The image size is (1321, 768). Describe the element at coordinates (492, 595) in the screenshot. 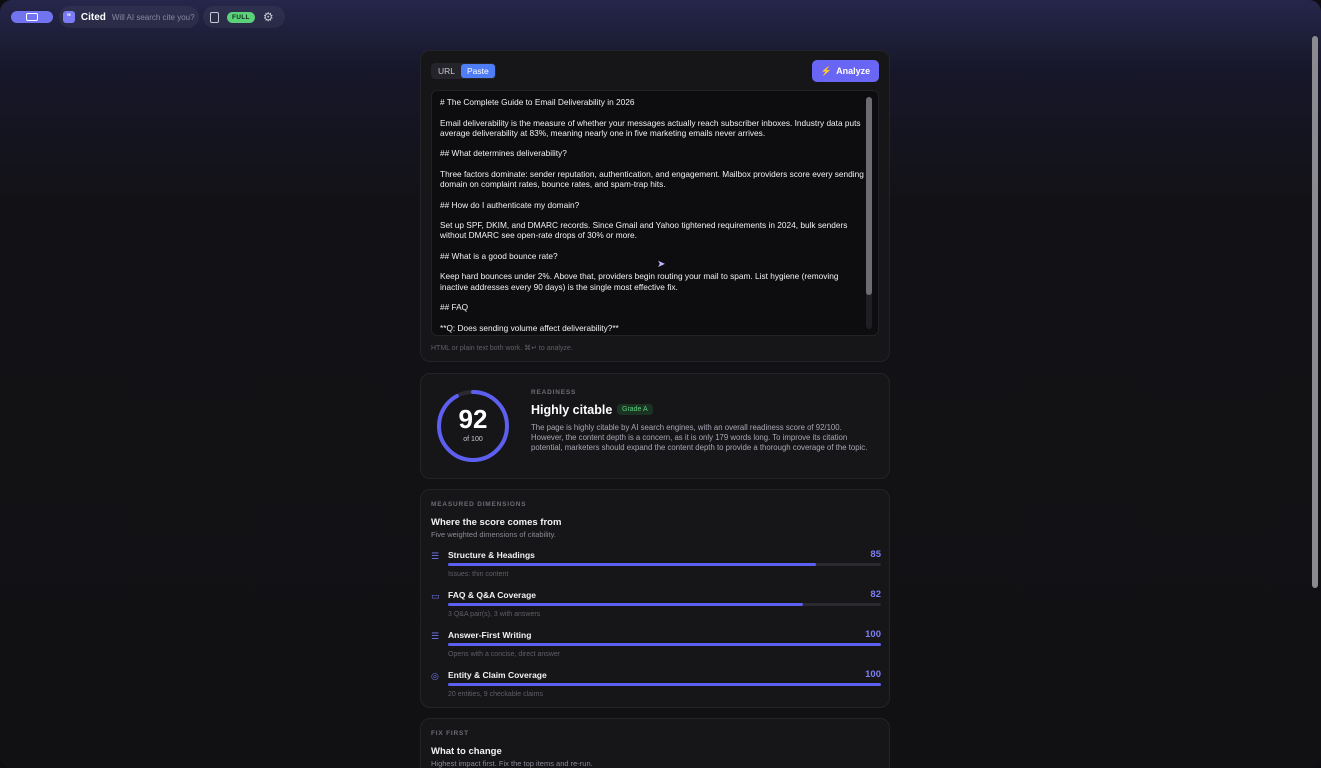

I see `dimension-label: FAQ & Q&A Coverage` at that location.